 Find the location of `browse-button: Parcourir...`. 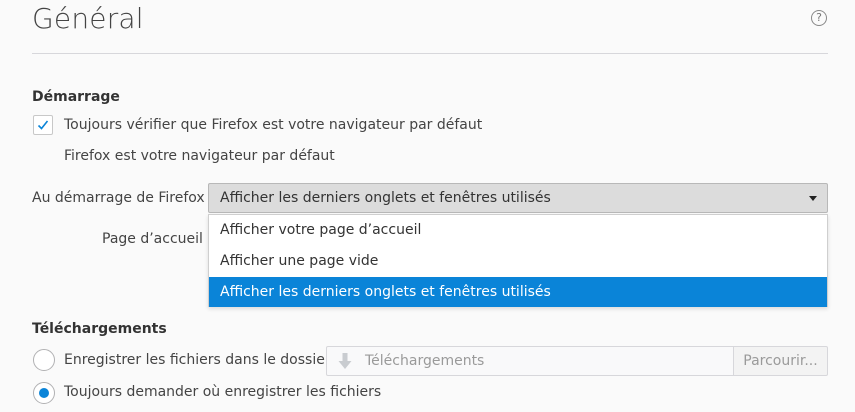

browse-button: Parcourir... is located at coordinates (780, 361).